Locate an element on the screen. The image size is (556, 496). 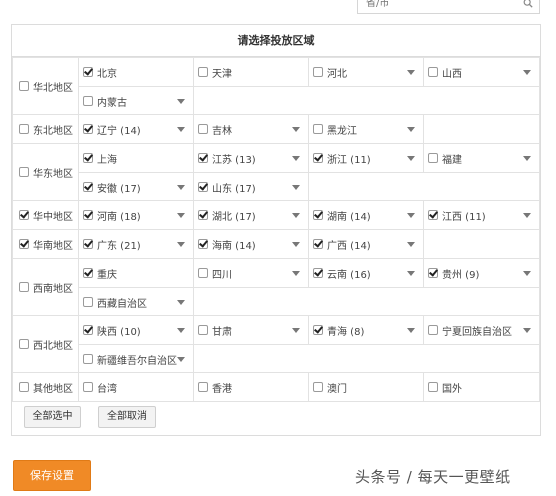
province-item: 内蒙古 is located at coordinates (136, 101).